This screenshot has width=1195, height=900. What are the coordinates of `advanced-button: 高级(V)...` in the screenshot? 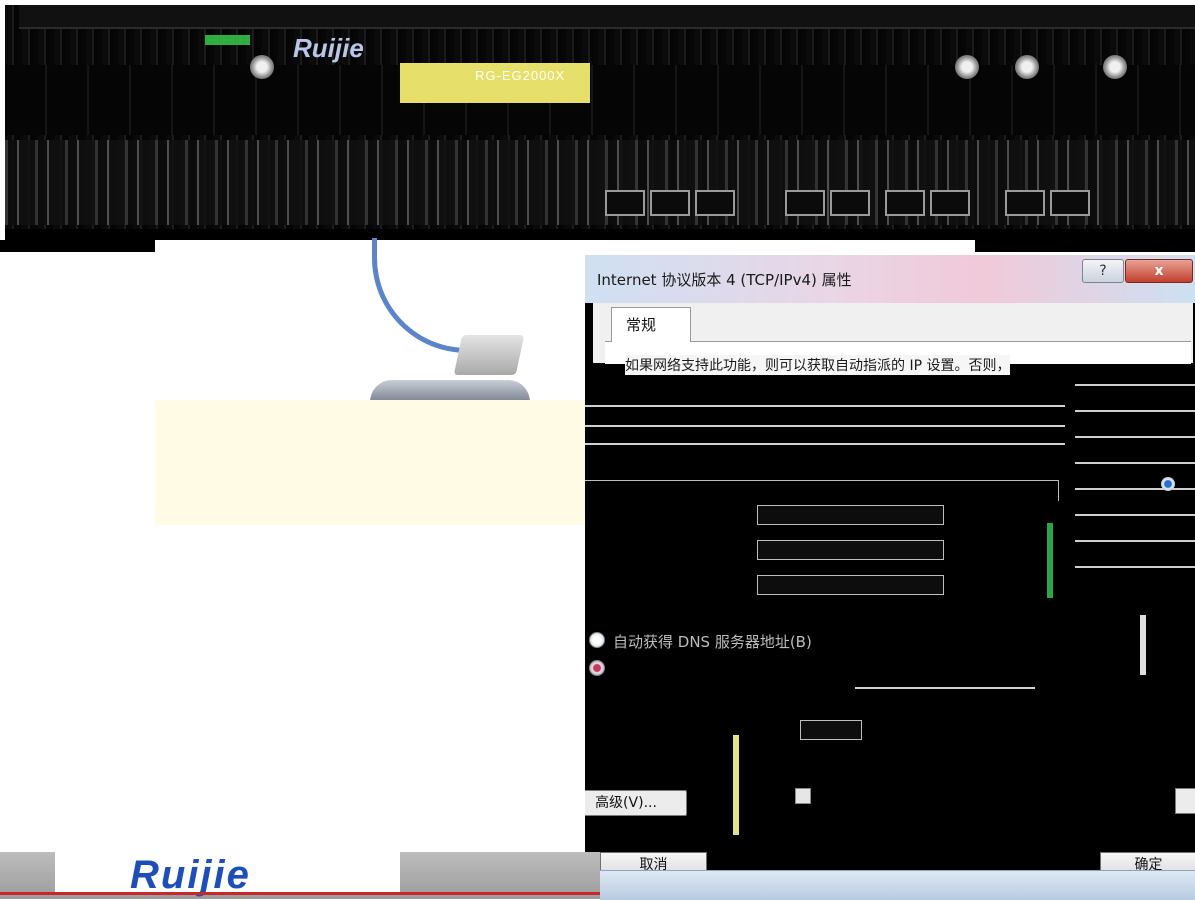 It's located at (636, 803).